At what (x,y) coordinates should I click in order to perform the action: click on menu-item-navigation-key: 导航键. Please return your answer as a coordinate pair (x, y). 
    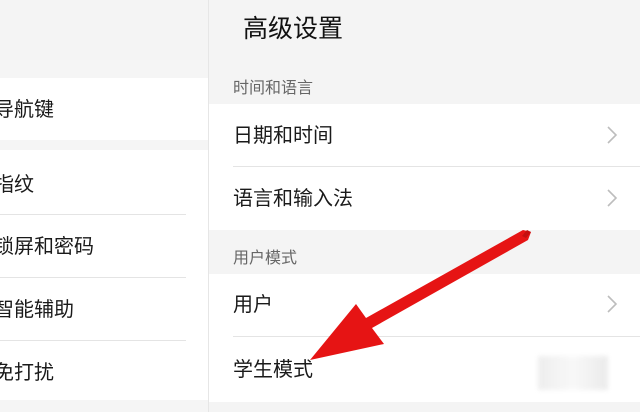
    Looking at the image, I should click on (27, 109).